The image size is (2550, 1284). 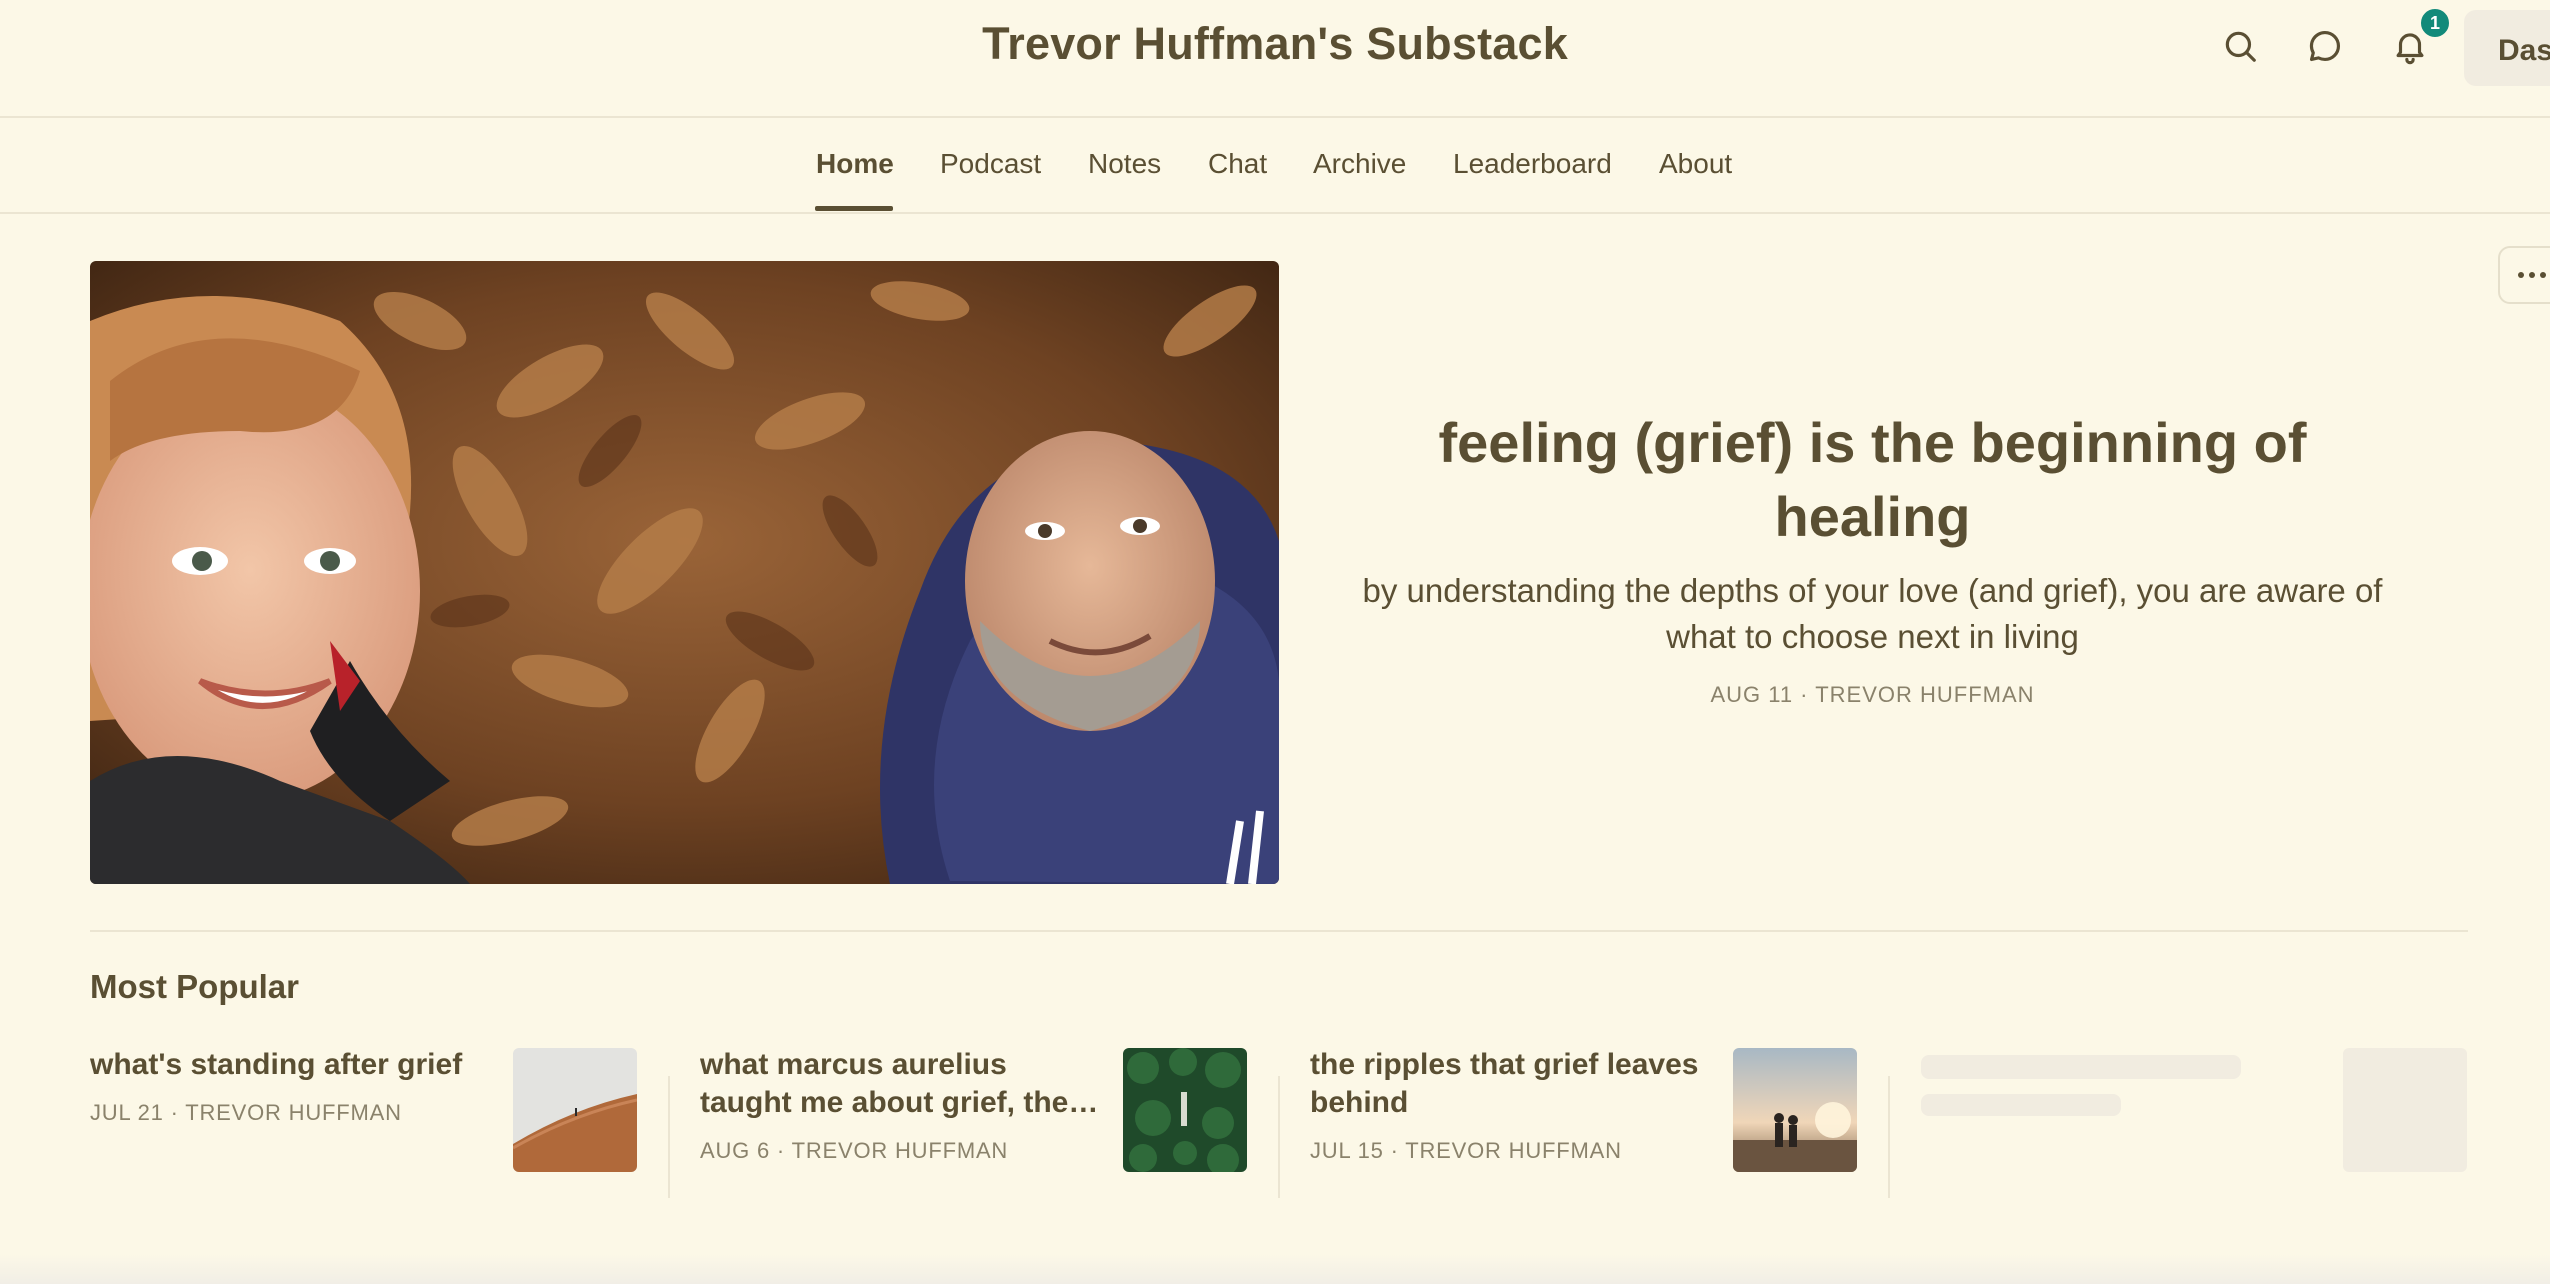 What do you see at coordinates (2405, 1110) in the screenshot?
I see `loading-thumbnail-placeholder` at bounding box center [2405, 1110].